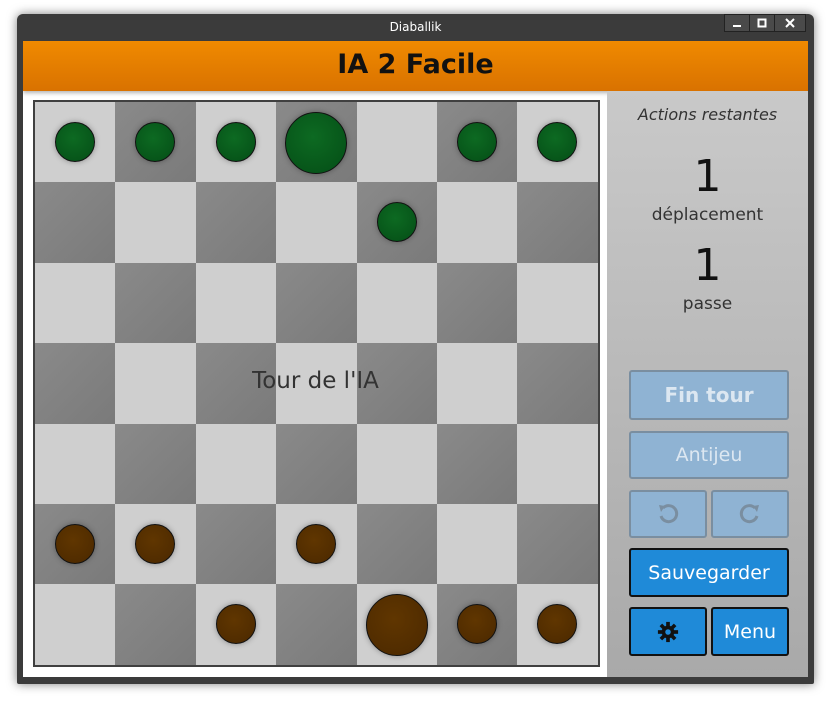  I want to click on menu-button: Menu, so click(750, 631).